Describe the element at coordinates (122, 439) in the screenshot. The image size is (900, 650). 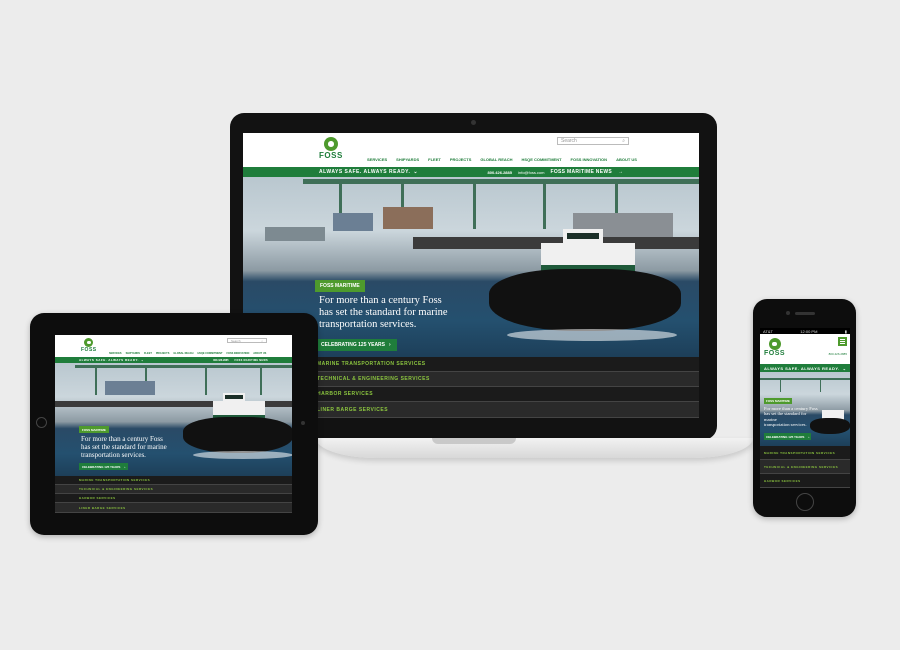
I see `hero-headline-line-1: For more than a century Foss` at that location.